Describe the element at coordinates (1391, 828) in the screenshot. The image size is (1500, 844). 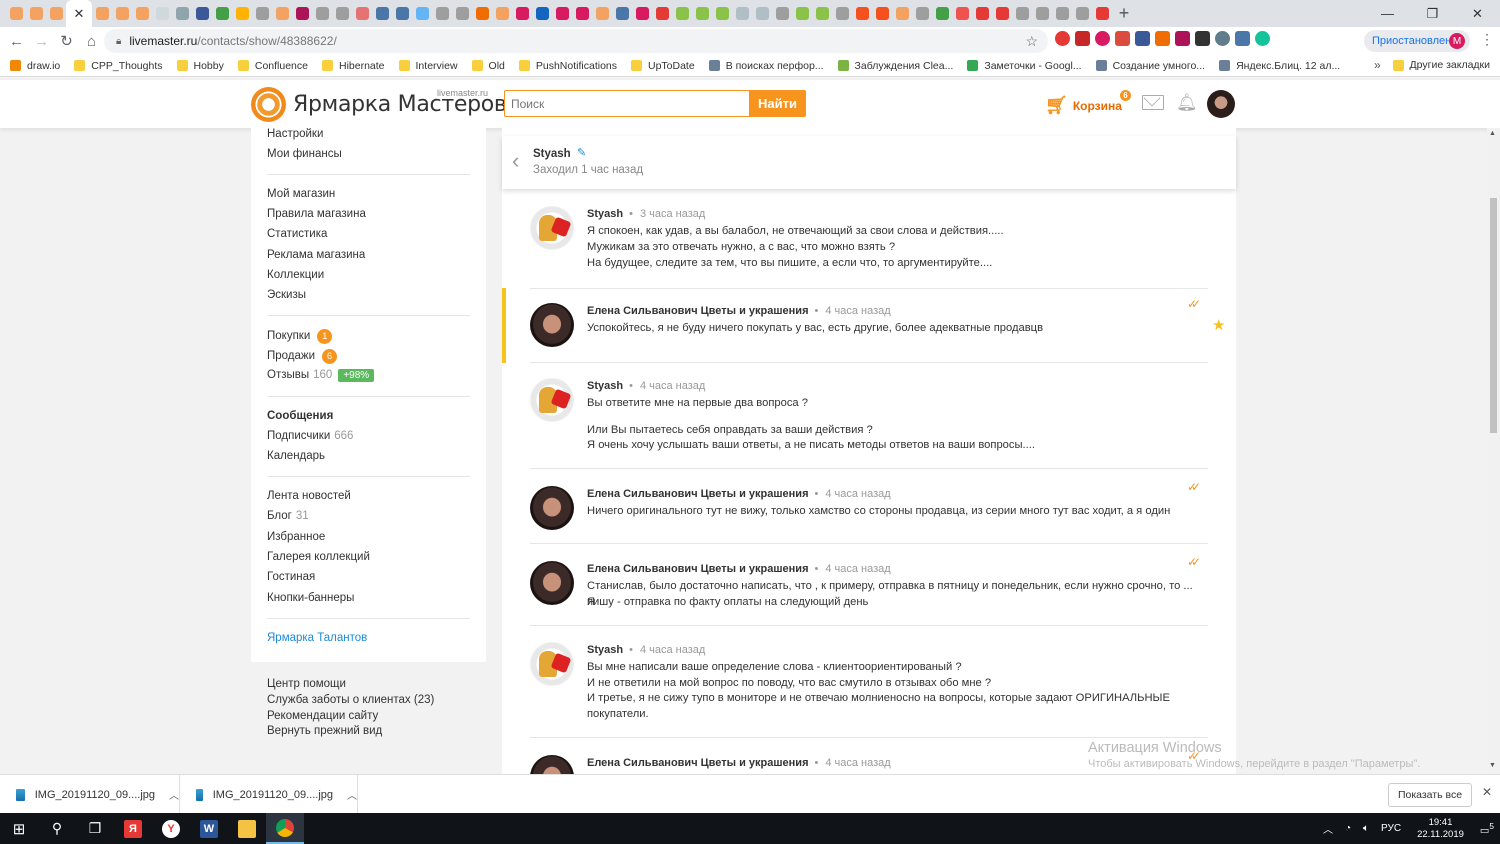
I see `language-indicator: РУС` at that location.